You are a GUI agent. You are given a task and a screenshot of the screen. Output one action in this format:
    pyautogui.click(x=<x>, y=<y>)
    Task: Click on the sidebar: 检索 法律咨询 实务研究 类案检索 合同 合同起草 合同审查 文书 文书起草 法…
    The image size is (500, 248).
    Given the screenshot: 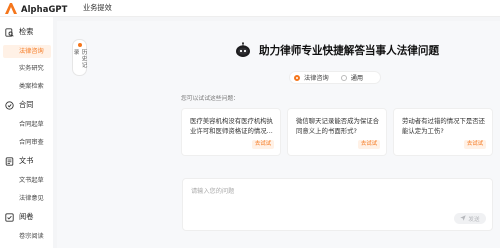 What is the action you would take?
    pyautogui.click(x=26, y=132)
    